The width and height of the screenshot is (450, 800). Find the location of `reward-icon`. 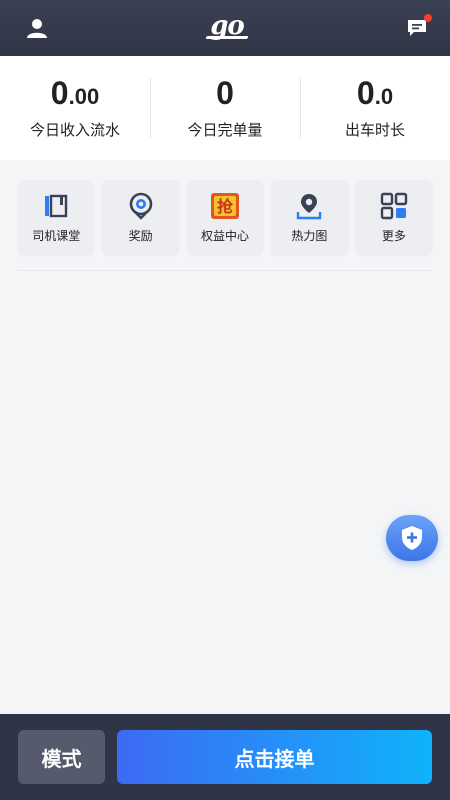

reward-icon is located at coordinates (141, 206).